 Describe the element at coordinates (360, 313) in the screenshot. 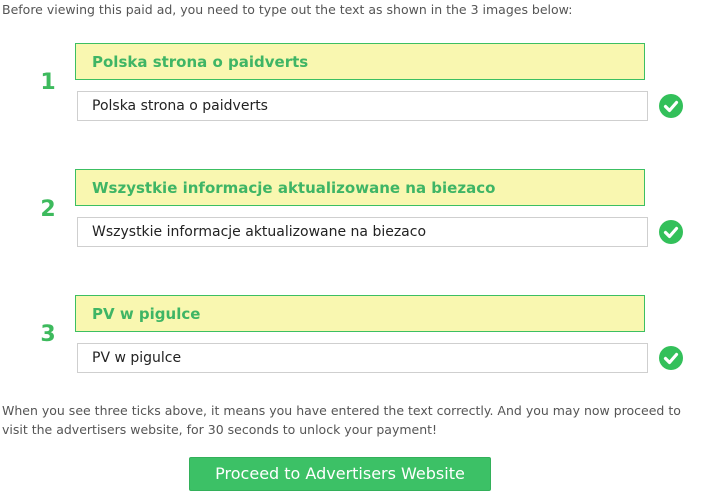

I see `captcha-image-text: PV w pigulce` at that location.